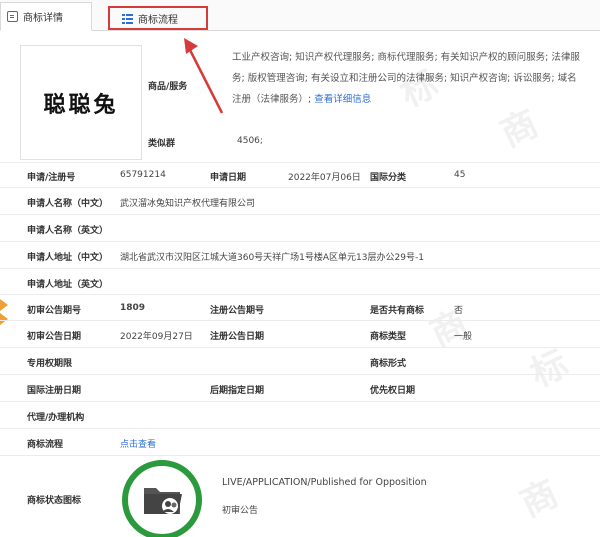 The height and width of the screenshot is (537, 600). What do you see at coordinates (228, 178) in the screenshot?
I see `app-date-label: 申请日期` at bounding box center [228, 178].